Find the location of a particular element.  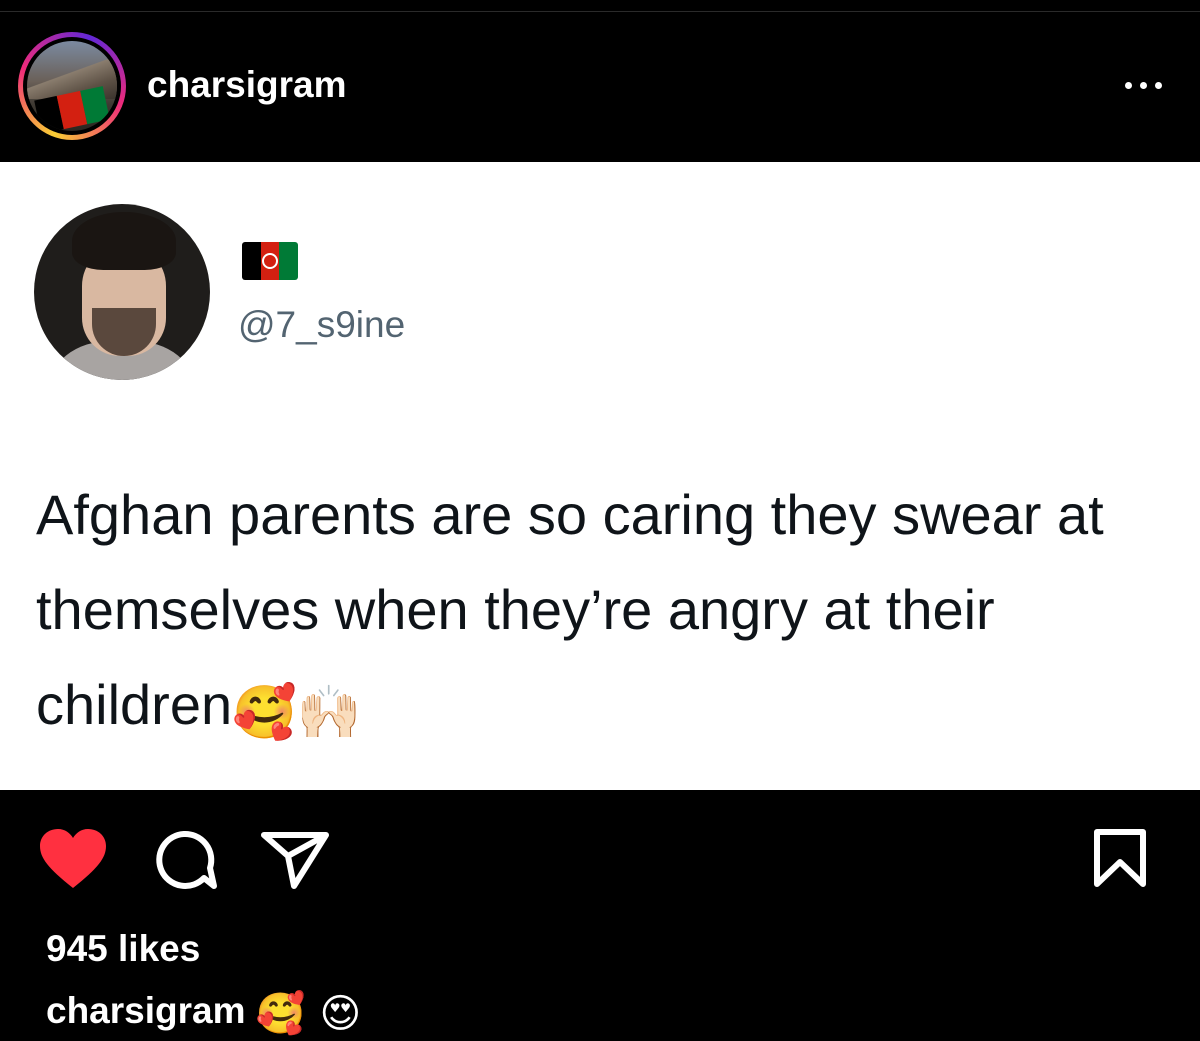

caption: charsigram 🥰 😍 is located at coordinates (203, 1012).